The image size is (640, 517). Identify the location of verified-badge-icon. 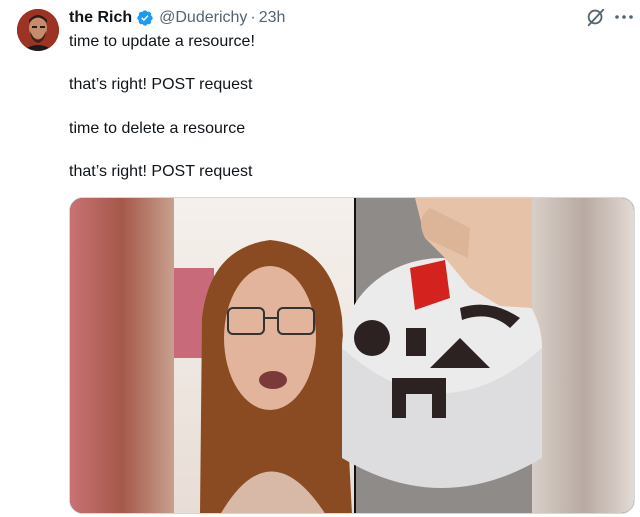
(145, 18).